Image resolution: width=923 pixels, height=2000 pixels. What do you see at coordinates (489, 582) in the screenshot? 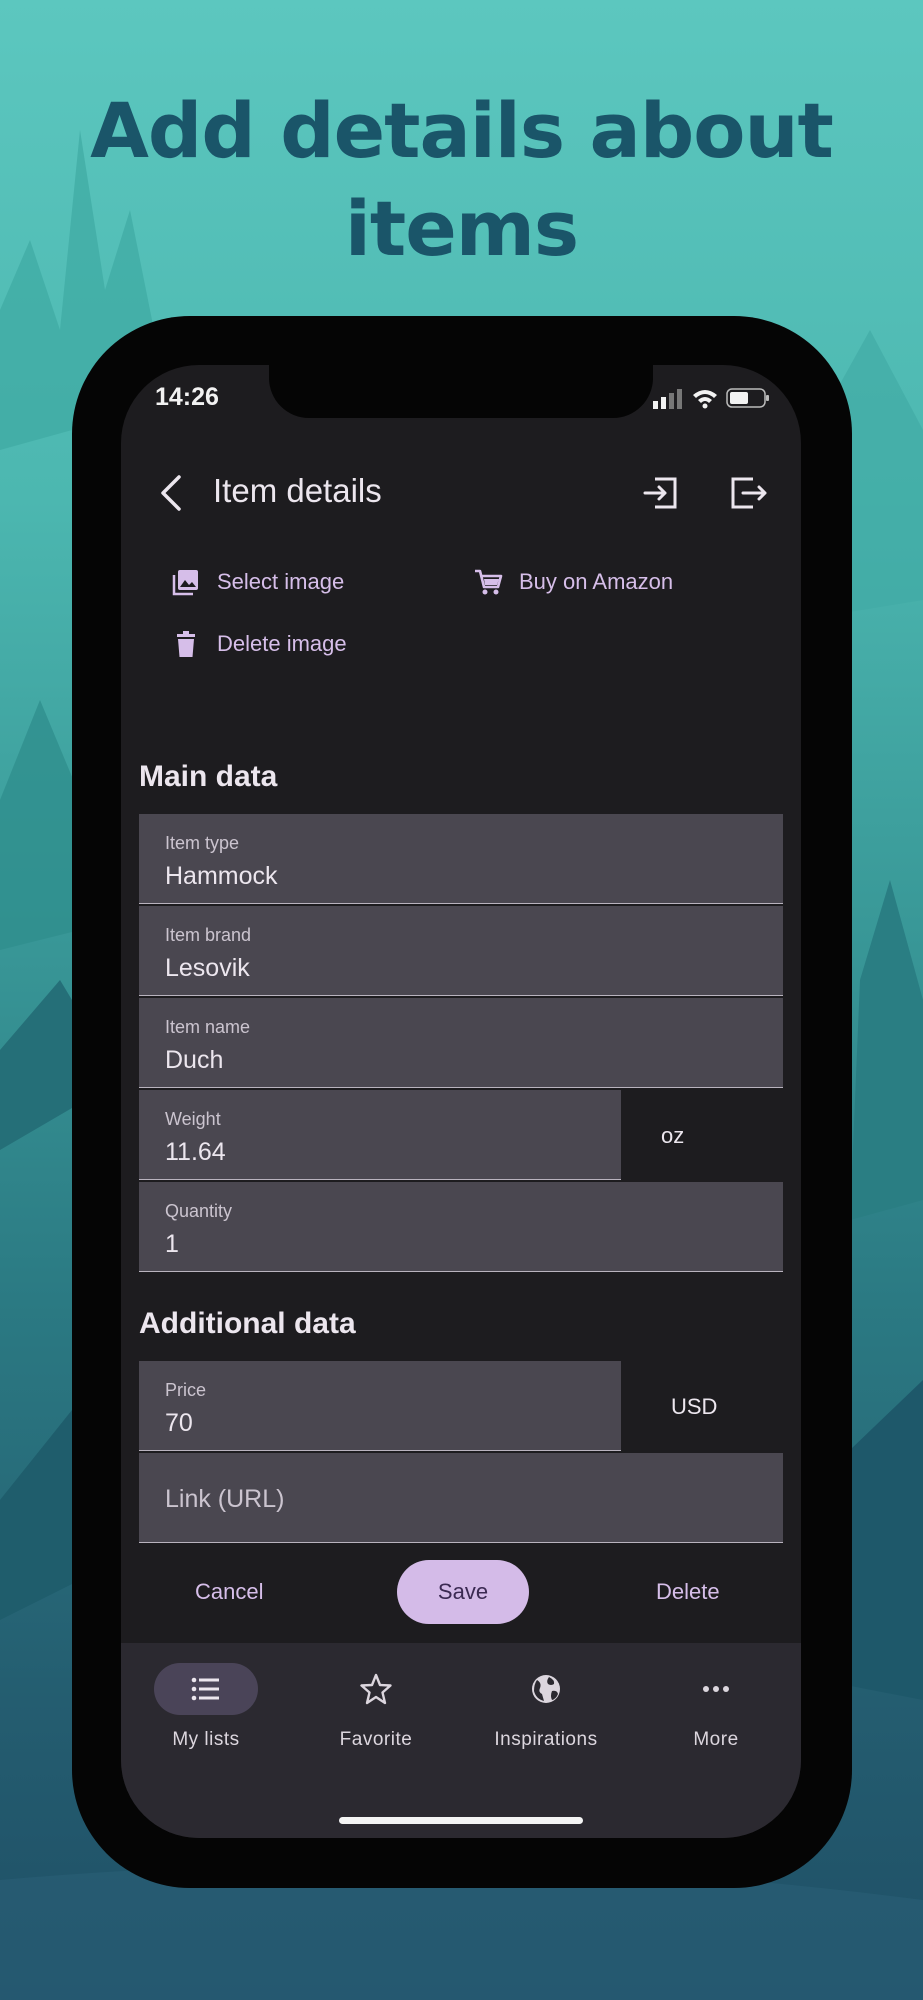
I see `cart-icon` at bounding box center [489, 582].